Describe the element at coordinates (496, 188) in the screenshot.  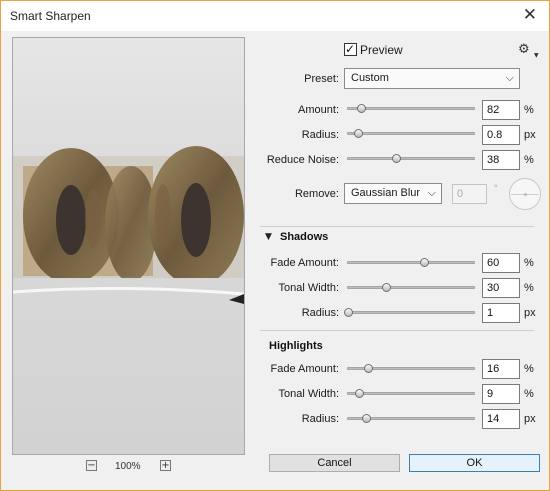
I see `degree-symbol: °` at that location.